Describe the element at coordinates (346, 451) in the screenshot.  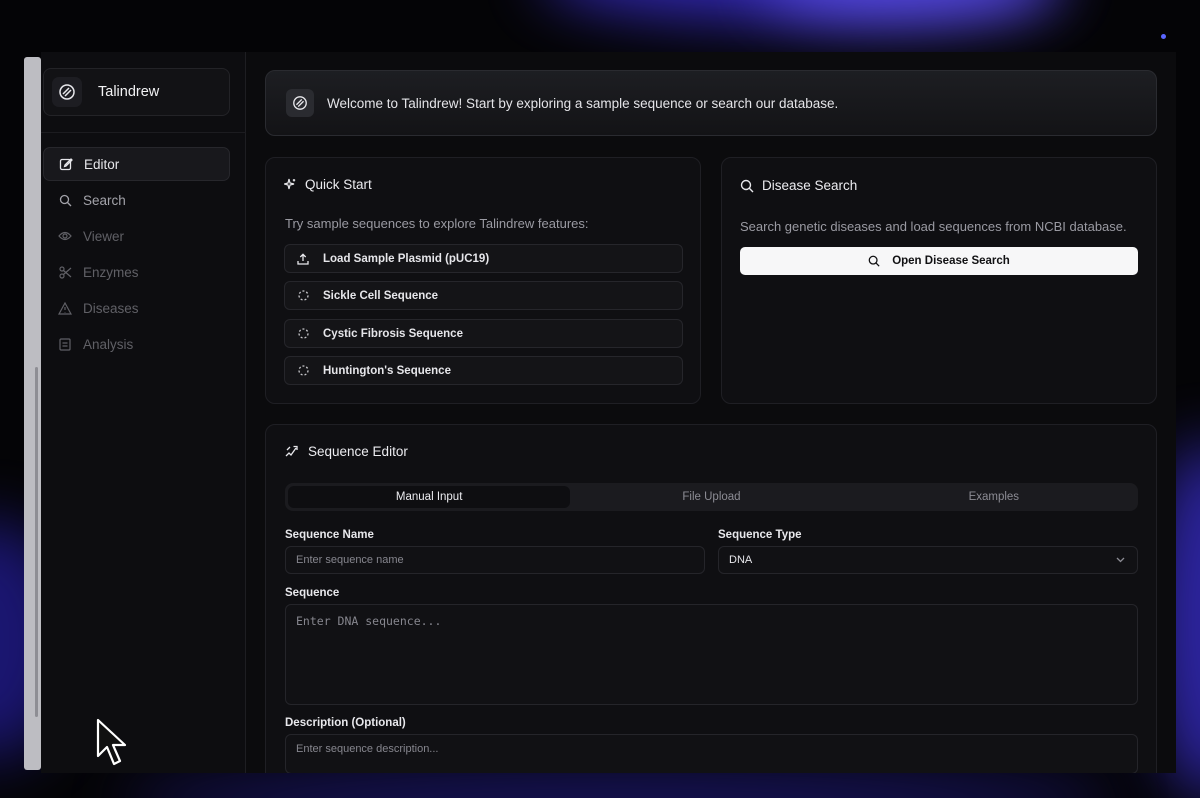
I see `card-title: Sequence Editor` at that location.